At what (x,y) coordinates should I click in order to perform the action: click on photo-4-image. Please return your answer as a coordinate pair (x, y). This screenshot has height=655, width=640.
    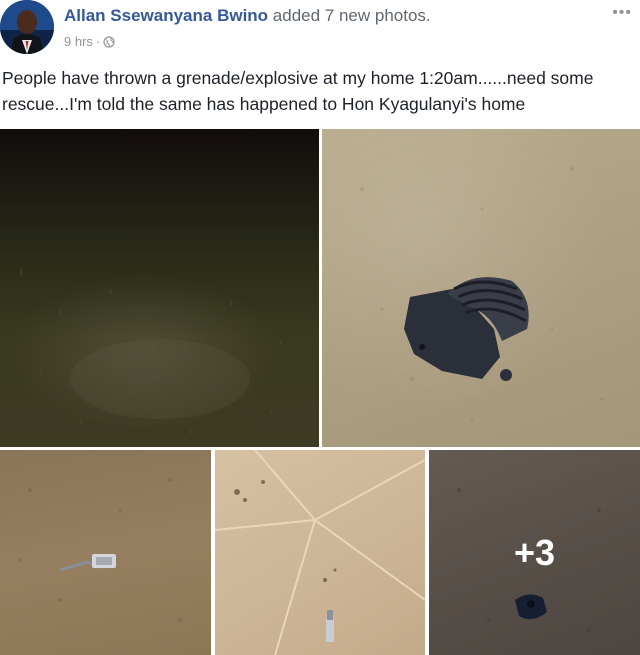
    Looking at the image, I should click on (320, 552).